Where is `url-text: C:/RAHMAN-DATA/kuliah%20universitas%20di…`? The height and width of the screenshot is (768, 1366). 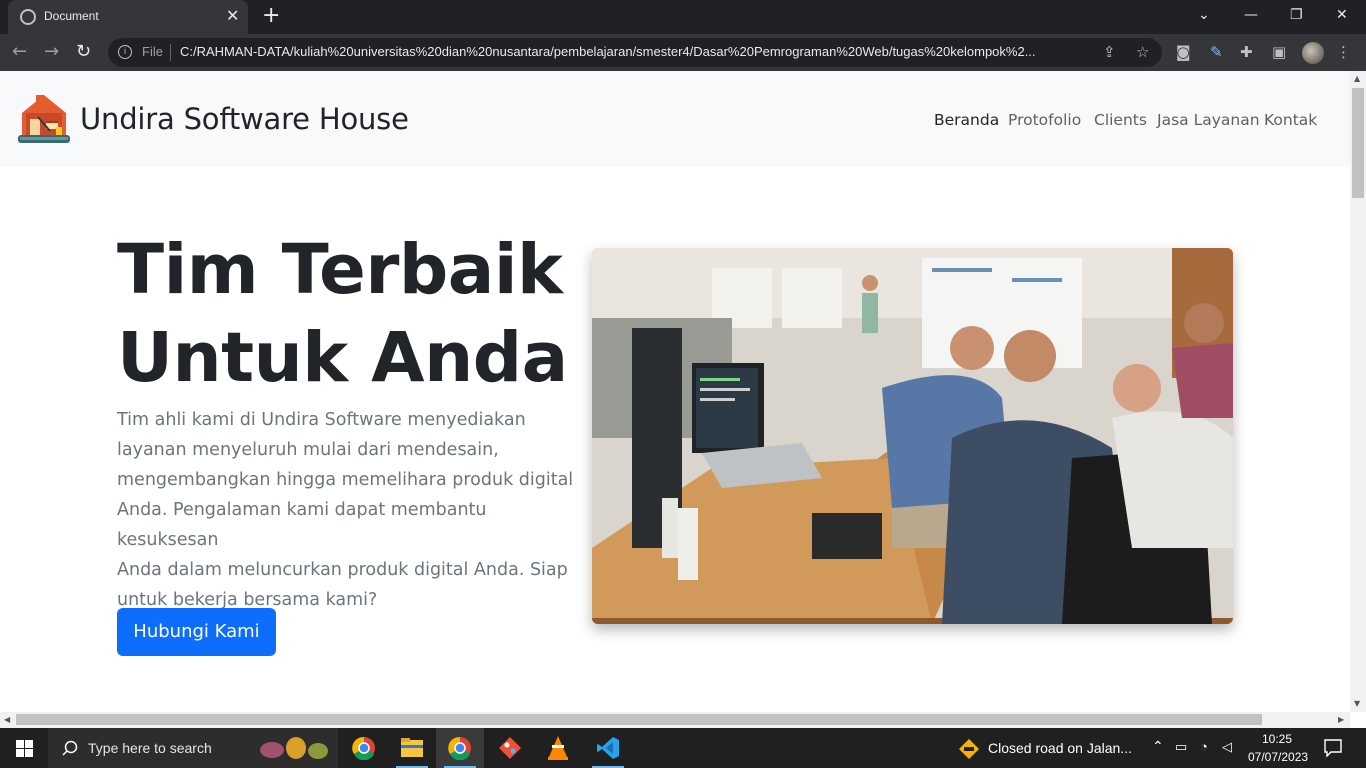 url-text: C:/RAHMAN-DATA/kuliah%20universitas%20di… is located at coordinates (640, 51).